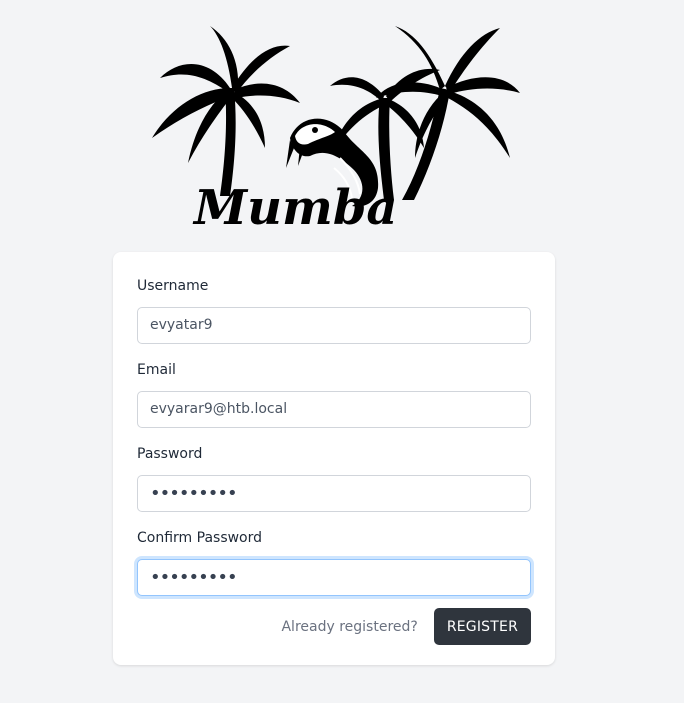 This screenshot has height=703, width=684. I want to click on email-input: evyarar9@htb.local, so click(334, 409).